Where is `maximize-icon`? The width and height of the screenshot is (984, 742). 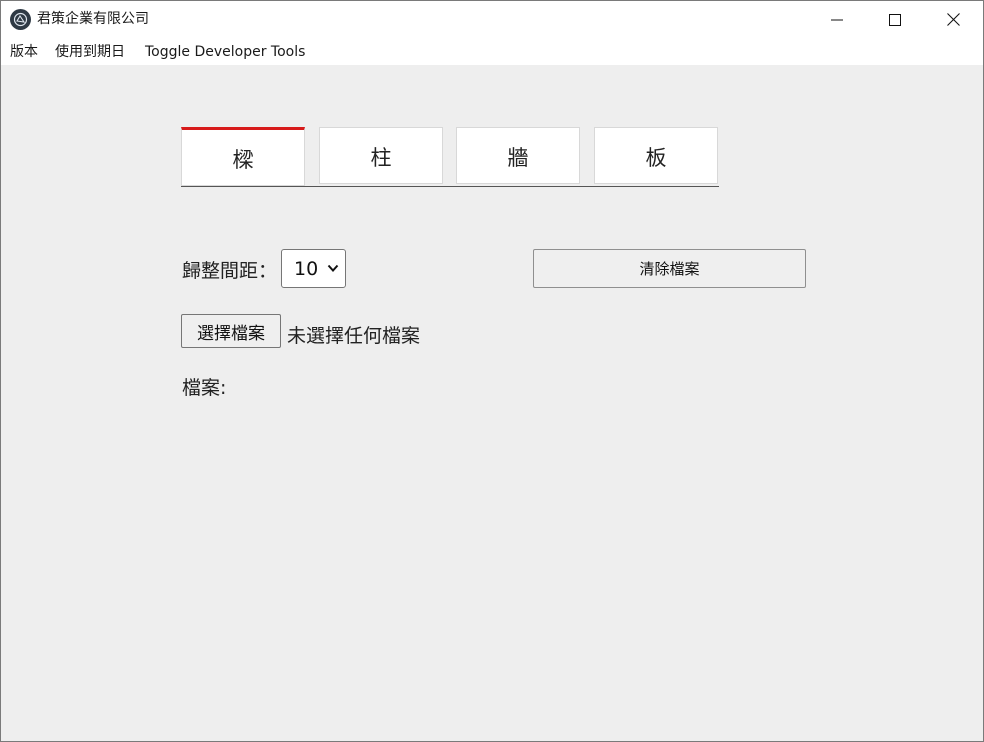
maximize-icon is located at coordinates (895, 19).